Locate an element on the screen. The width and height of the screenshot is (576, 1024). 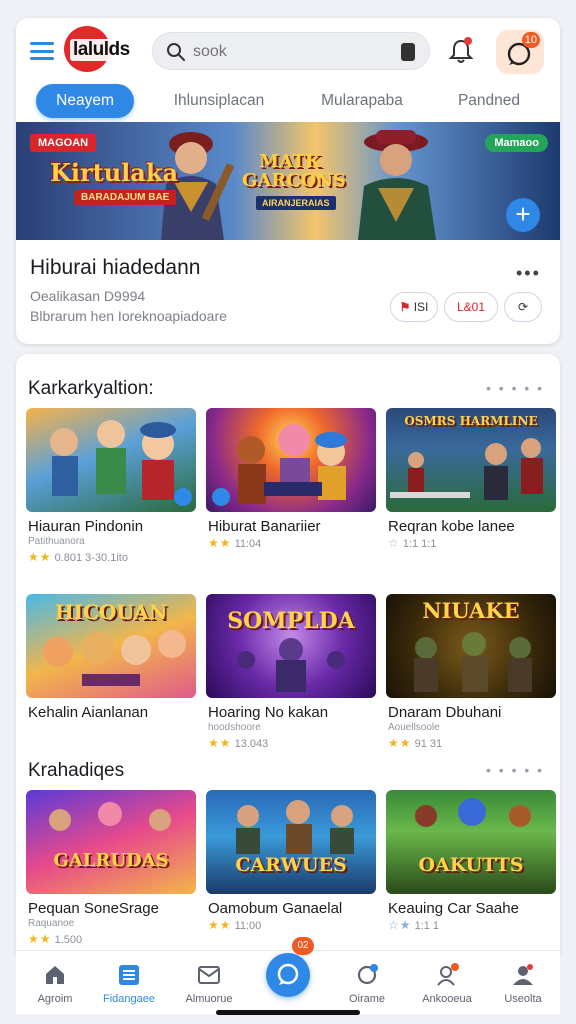
game-thumbnail is located at coordinates (291, 460).